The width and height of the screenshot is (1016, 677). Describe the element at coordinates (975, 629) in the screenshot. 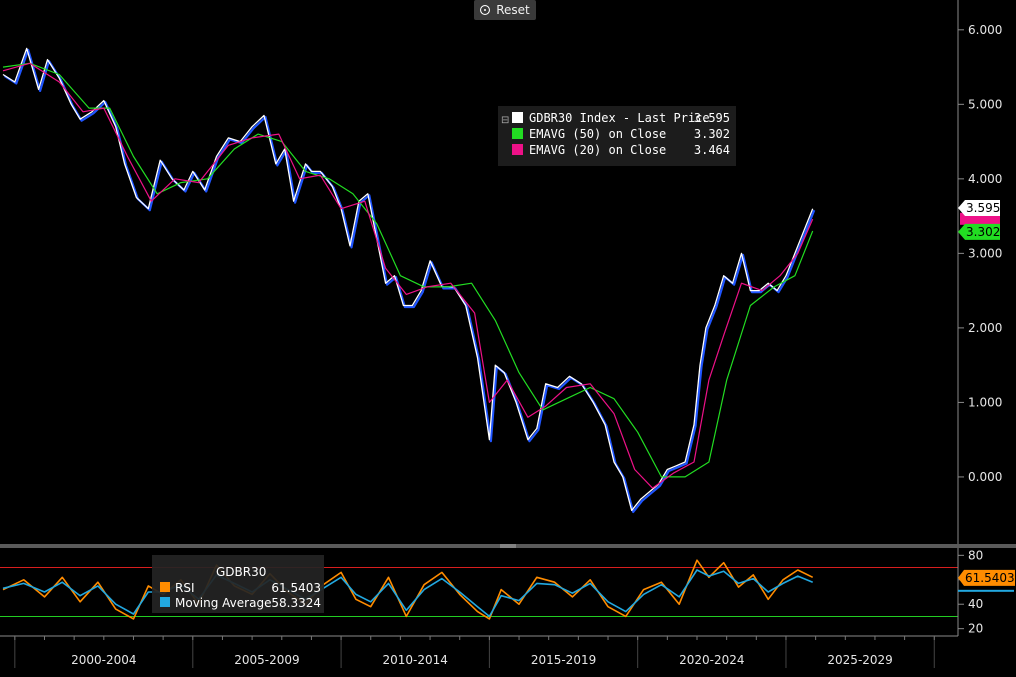

I see `rsi-y-tick-label: 20` at that location.